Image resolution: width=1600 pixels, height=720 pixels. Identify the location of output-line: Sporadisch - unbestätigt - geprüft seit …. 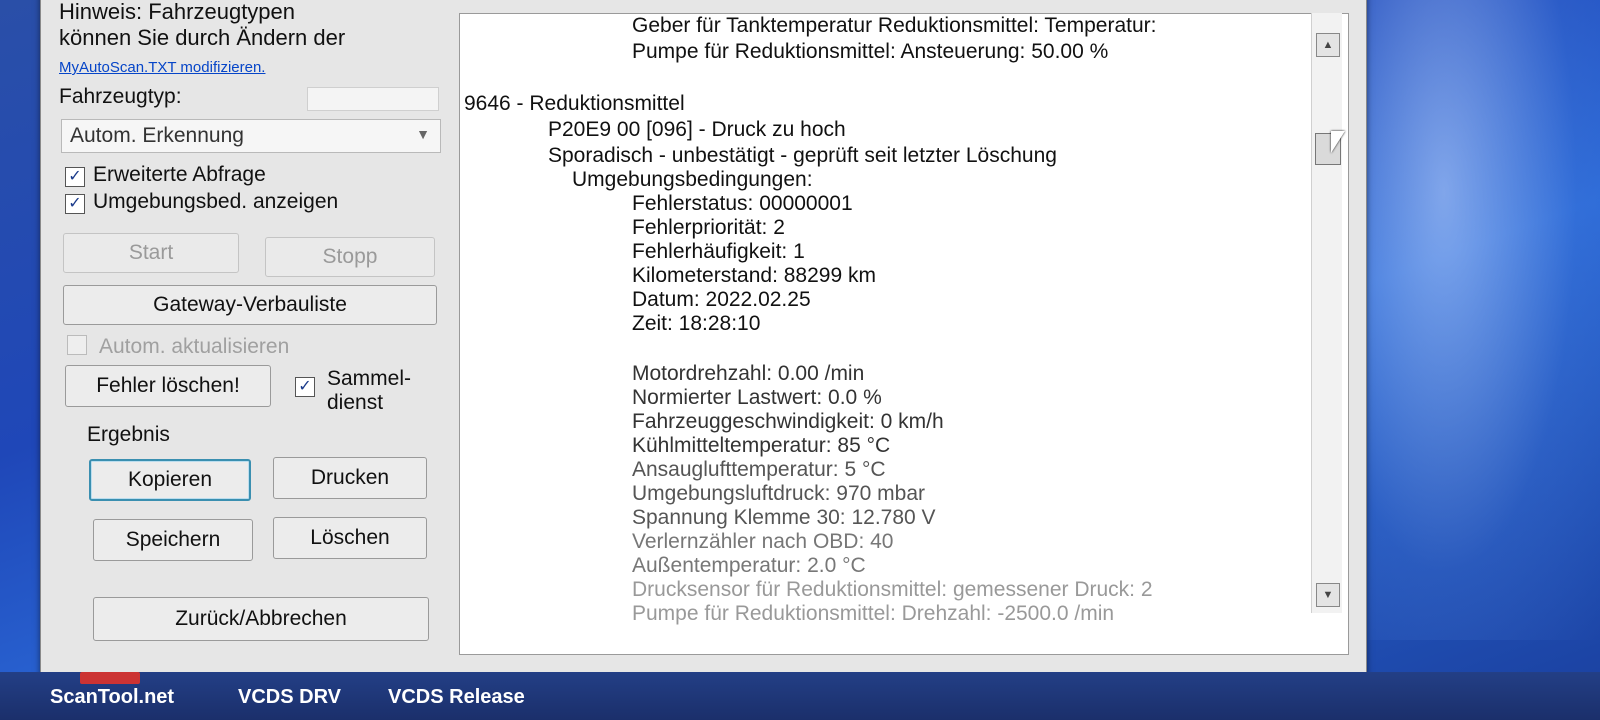
(802, 155).